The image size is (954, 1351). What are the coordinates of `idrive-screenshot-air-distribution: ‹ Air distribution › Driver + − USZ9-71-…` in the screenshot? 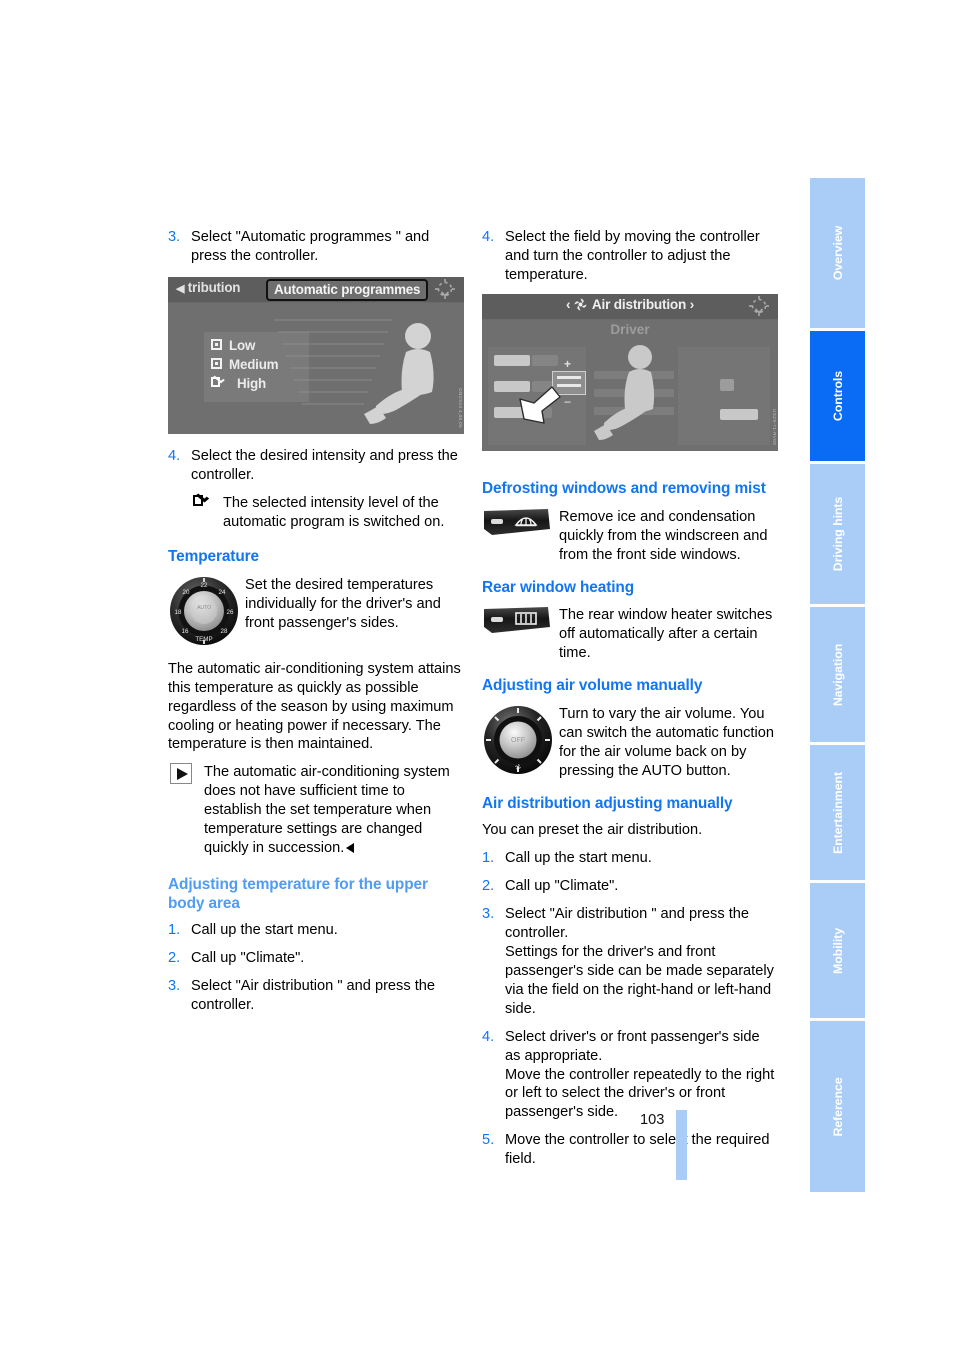 It's located at (630, 372).